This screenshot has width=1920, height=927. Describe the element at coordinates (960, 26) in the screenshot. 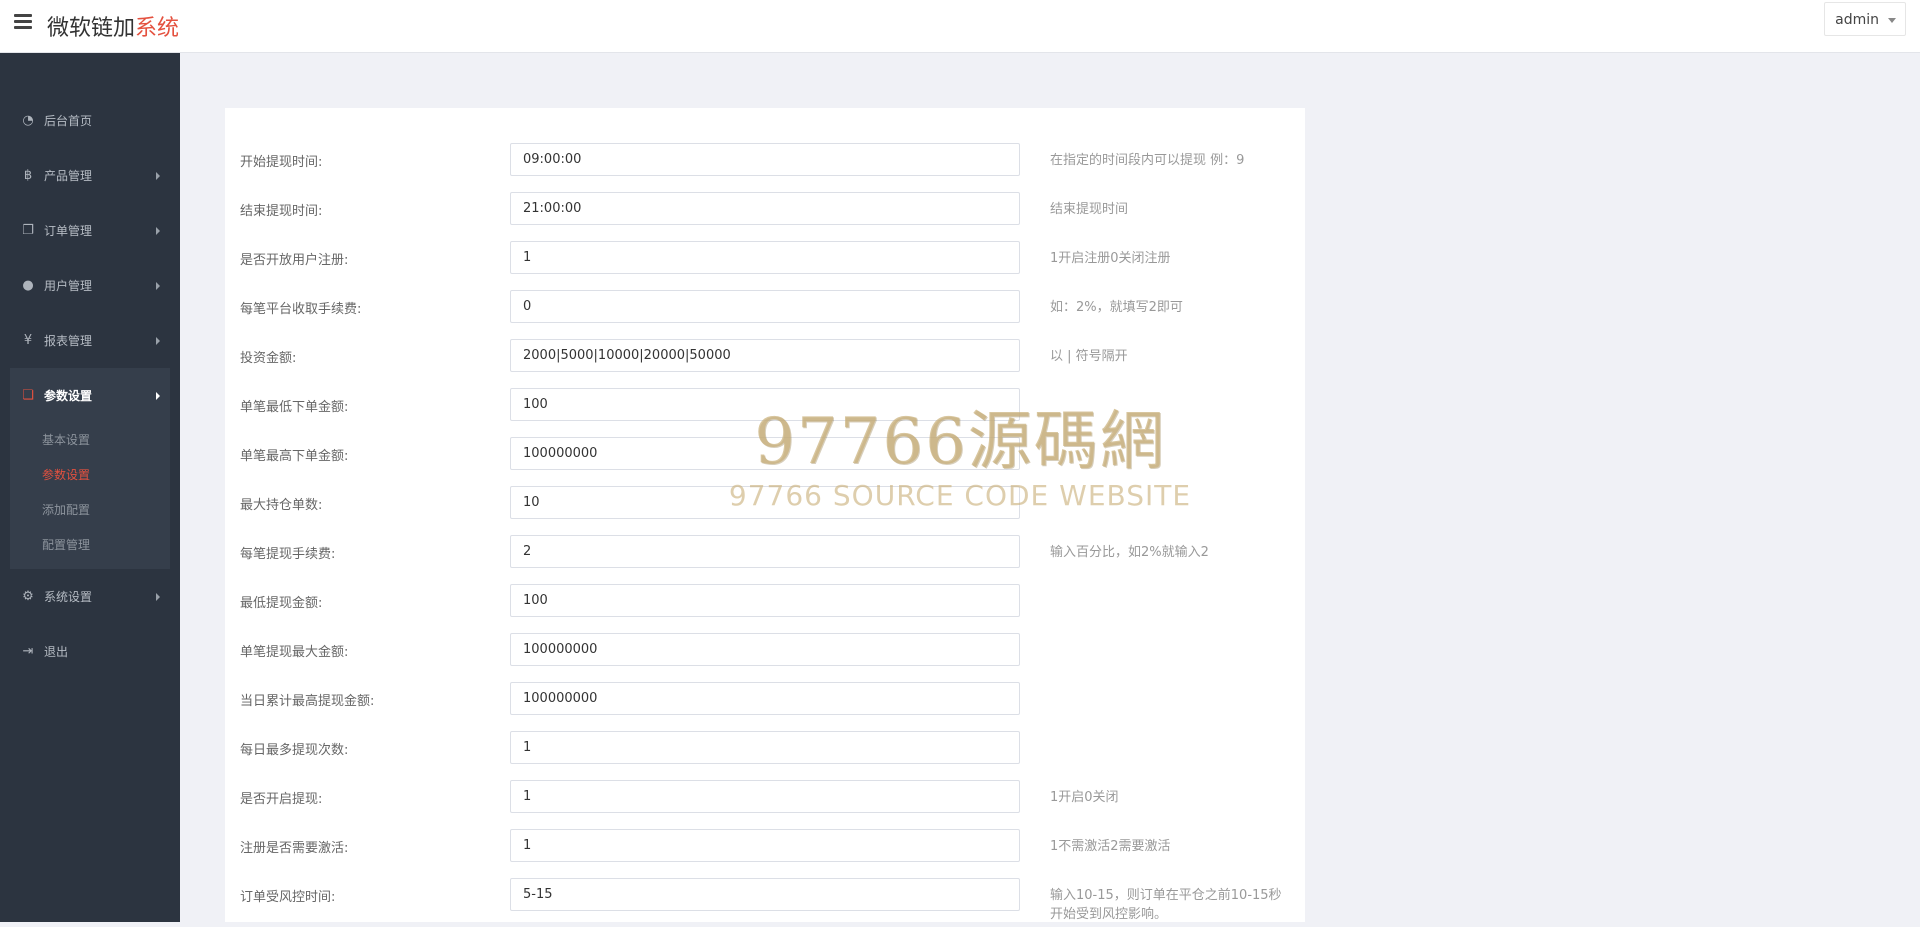

I see `top-header: 微软链加系统 admin` at that location.